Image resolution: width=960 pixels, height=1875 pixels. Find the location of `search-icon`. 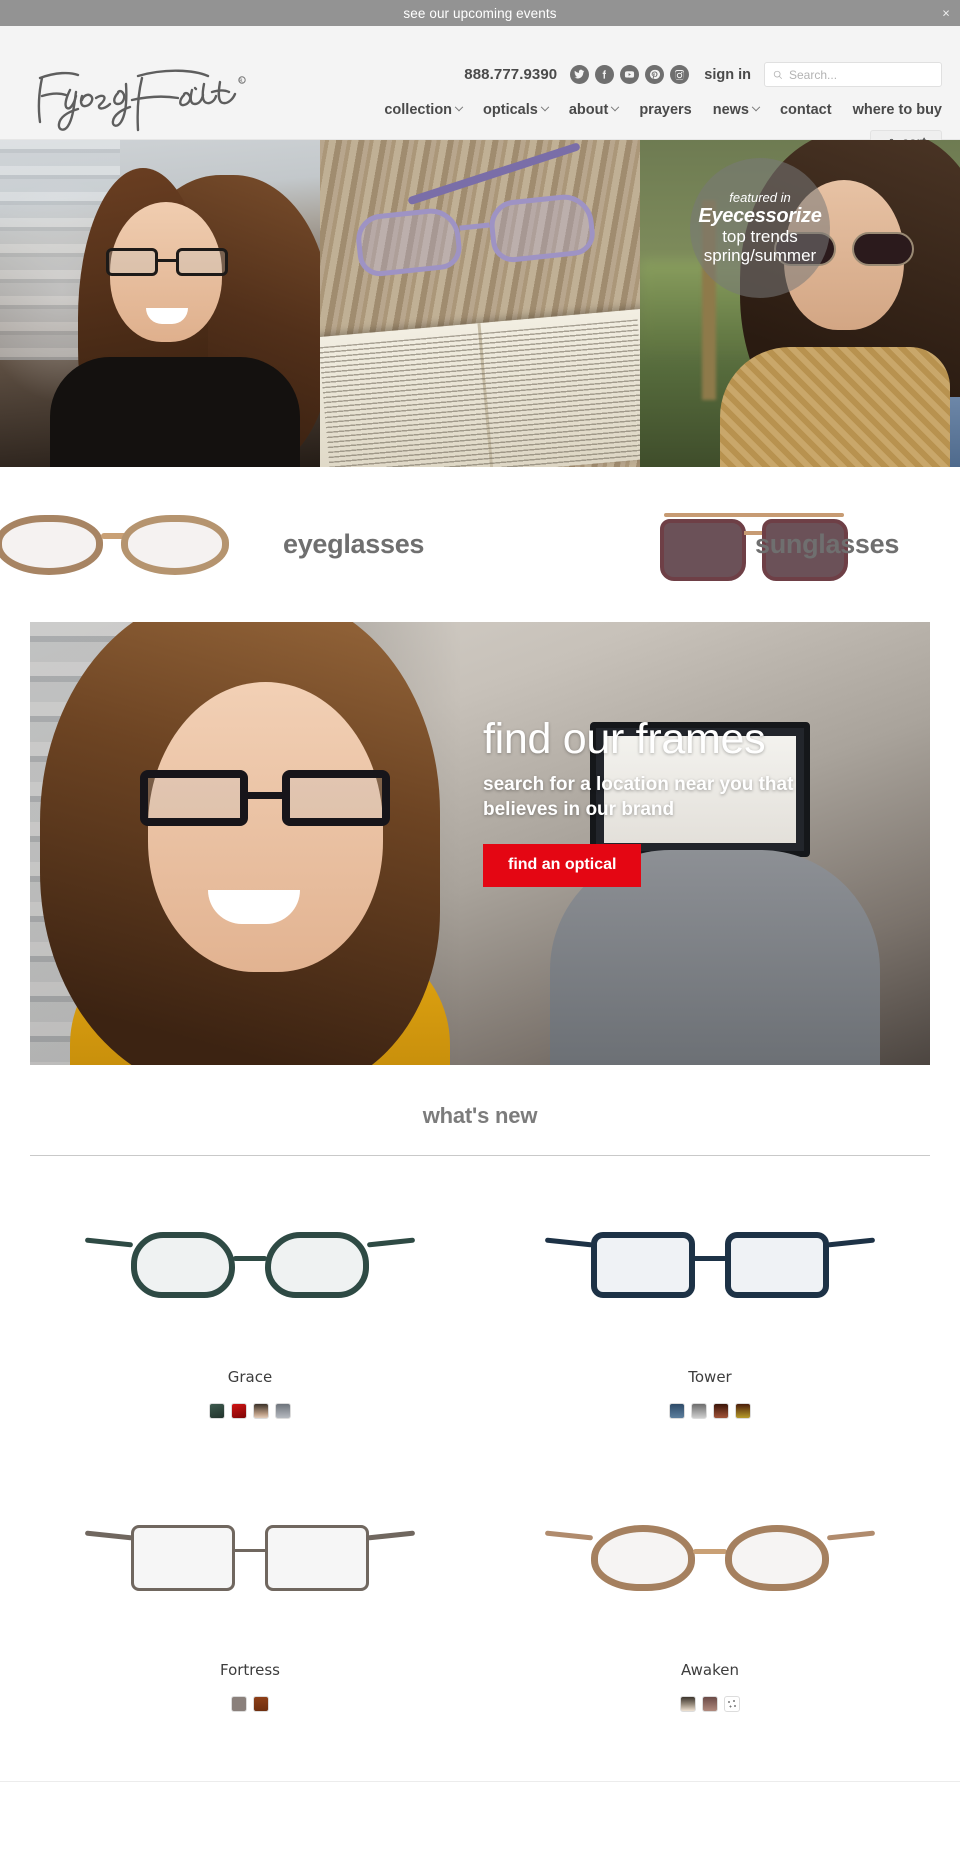

search-icon is located at coordinates (778, 74).